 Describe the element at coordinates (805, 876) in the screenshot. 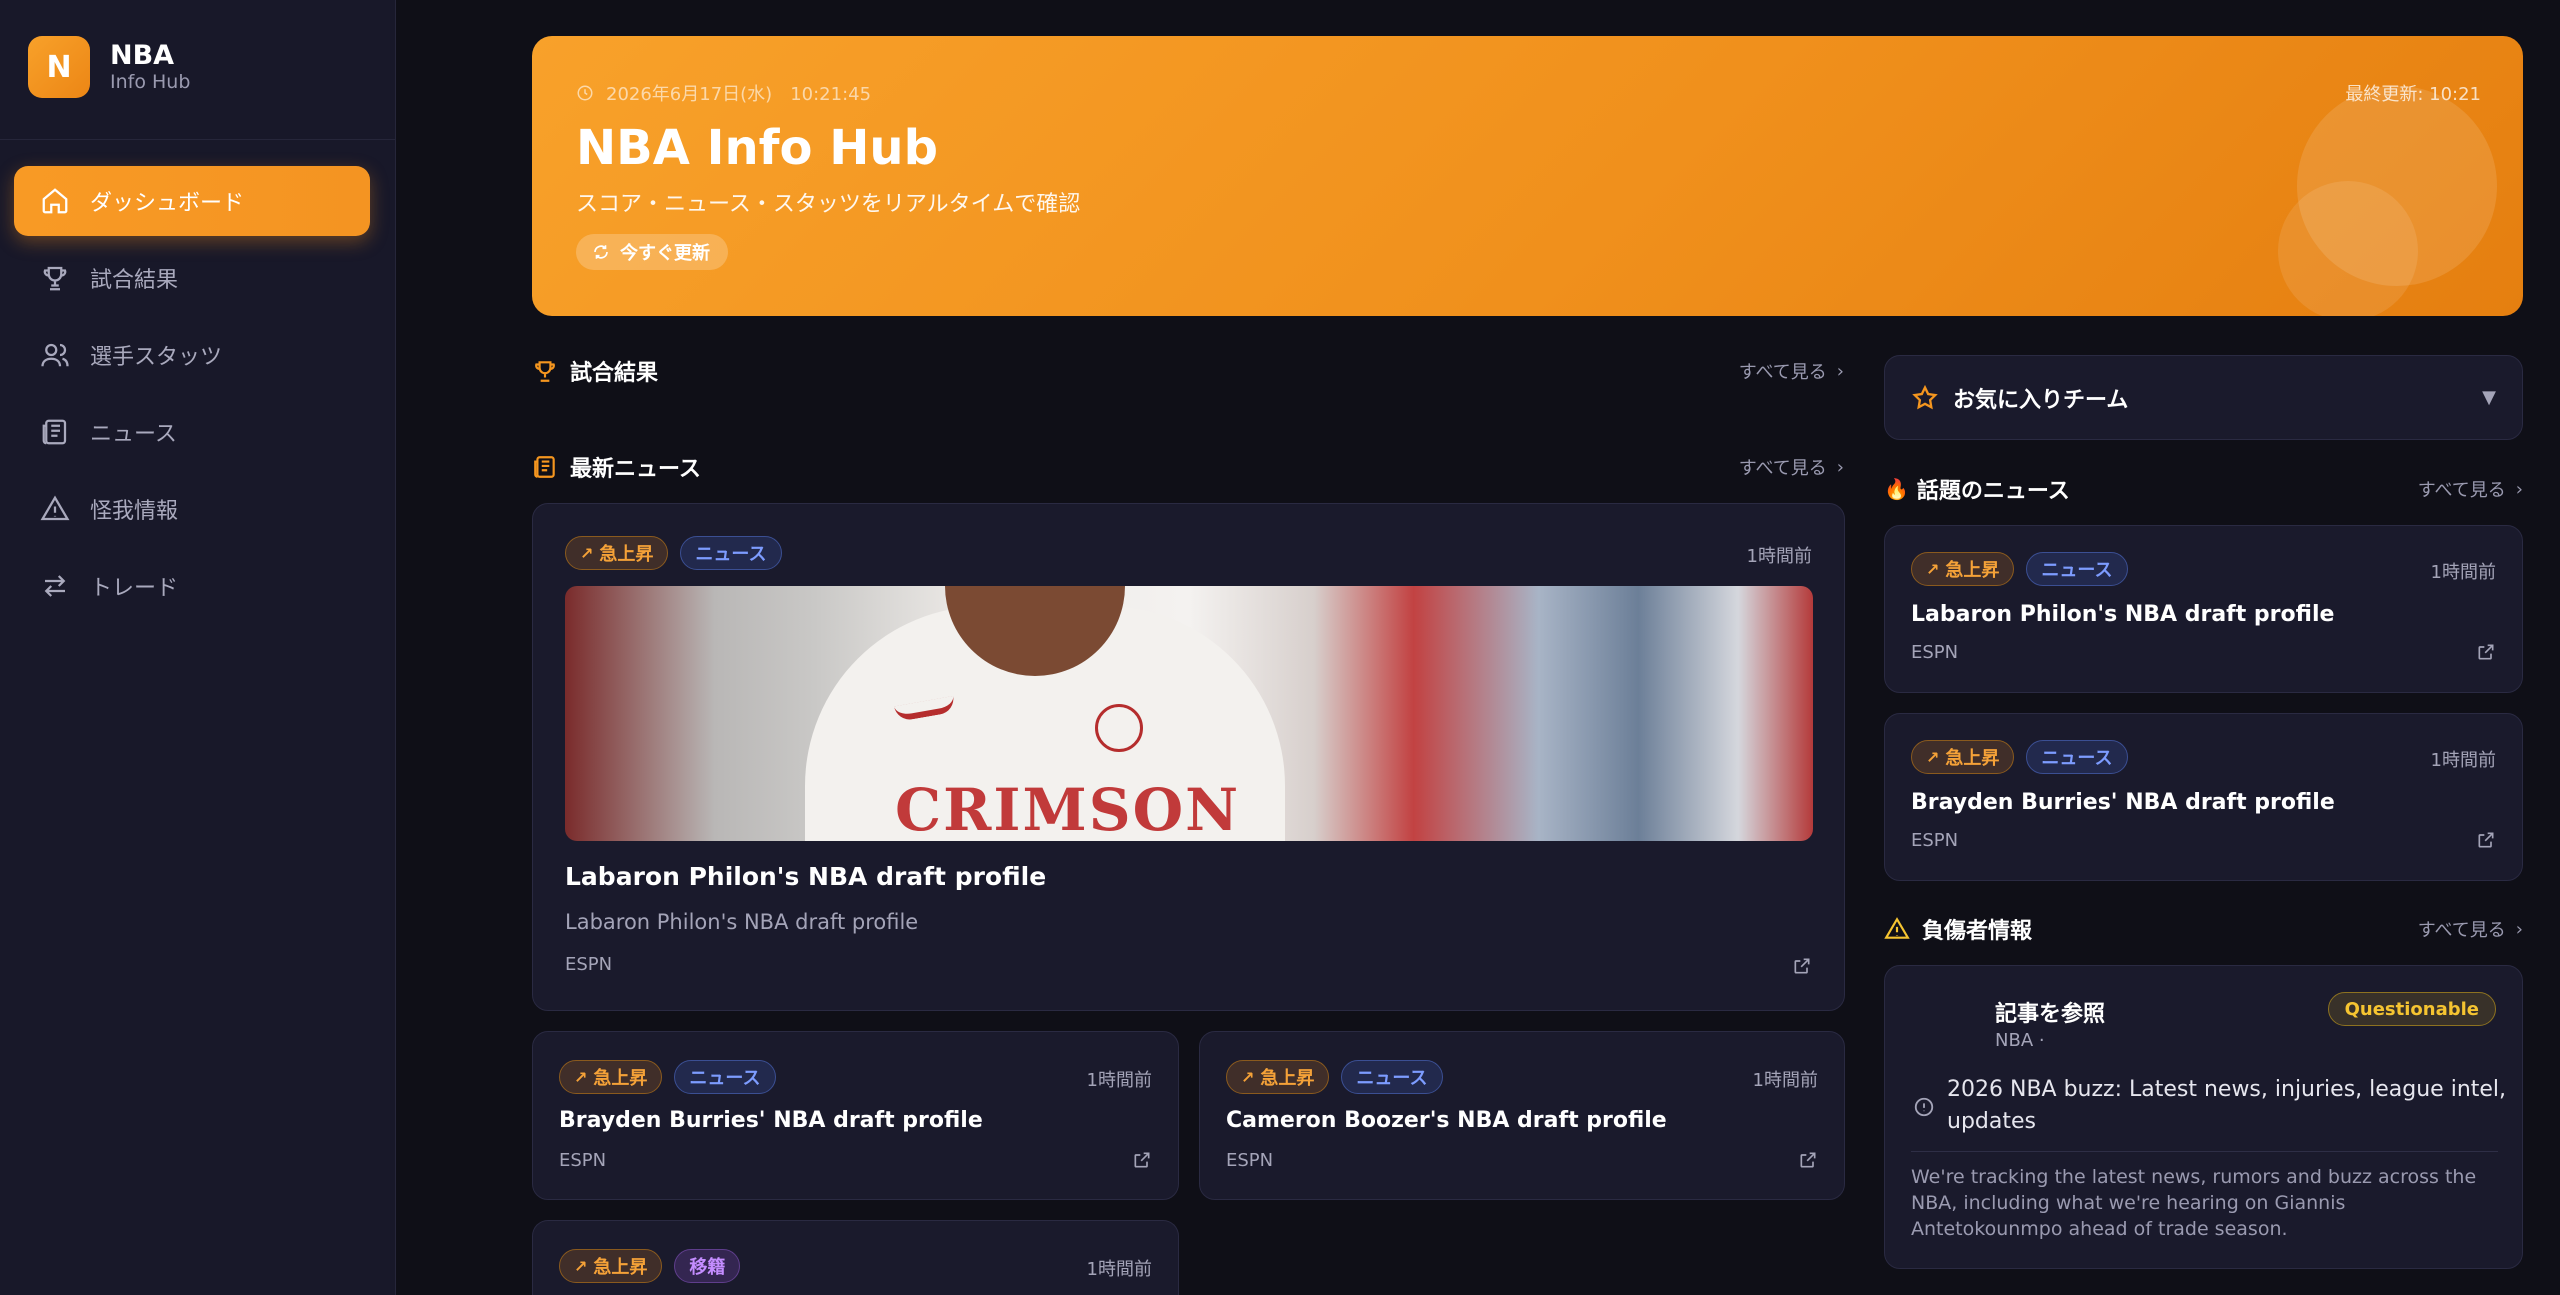

I see `featured-news-title: Labaron Philon's NBA draft profile` at that location.